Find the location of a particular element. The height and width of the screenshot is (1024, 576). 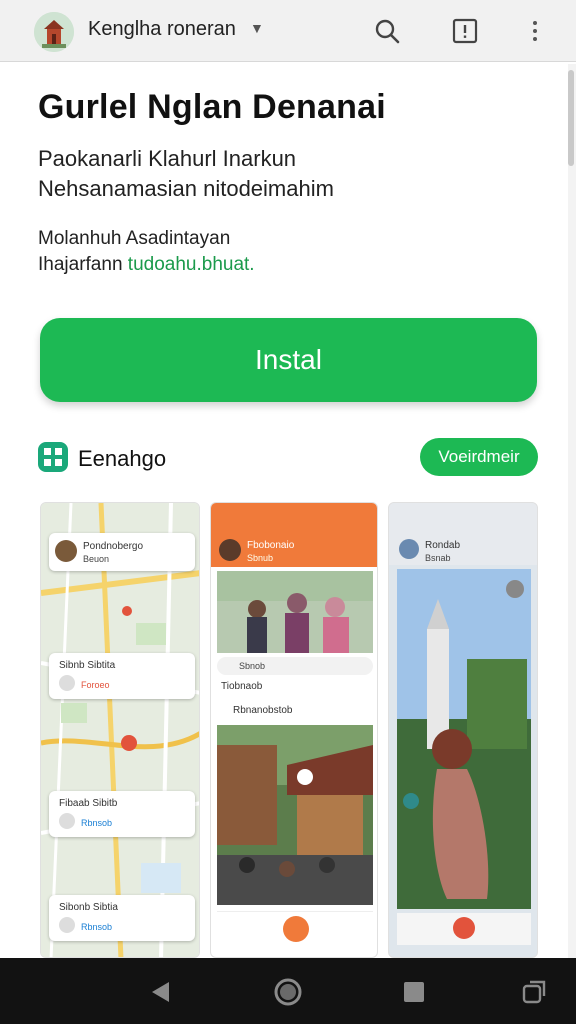

meta-prefix: Ihajarfann is located at coordinates (83, 264).